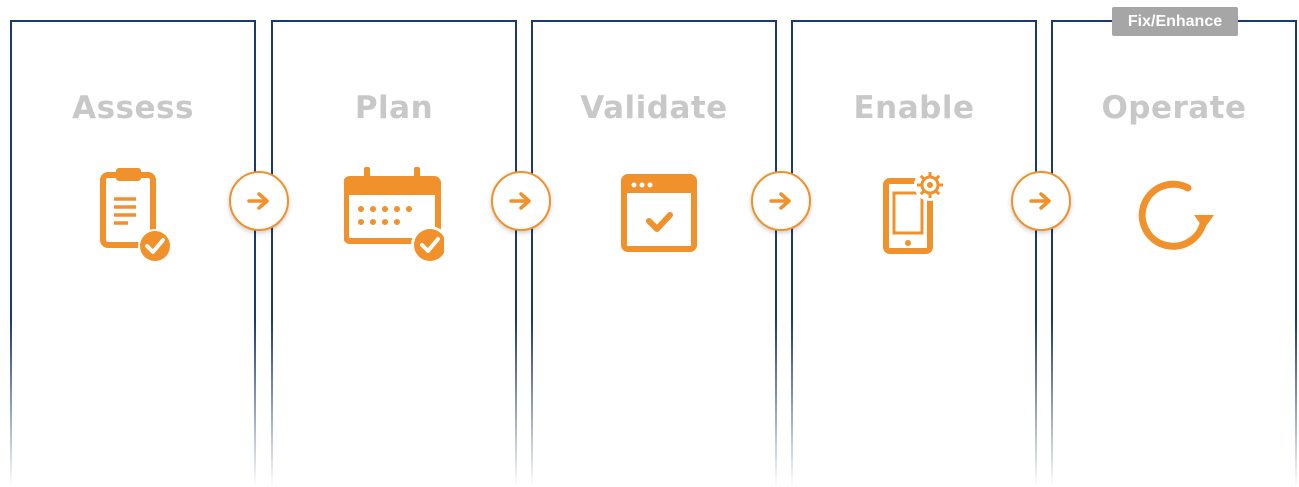  Describe the element at coordinates (1174, 215) in the screenshot. I see `refresh-cycle-icon` at that location.